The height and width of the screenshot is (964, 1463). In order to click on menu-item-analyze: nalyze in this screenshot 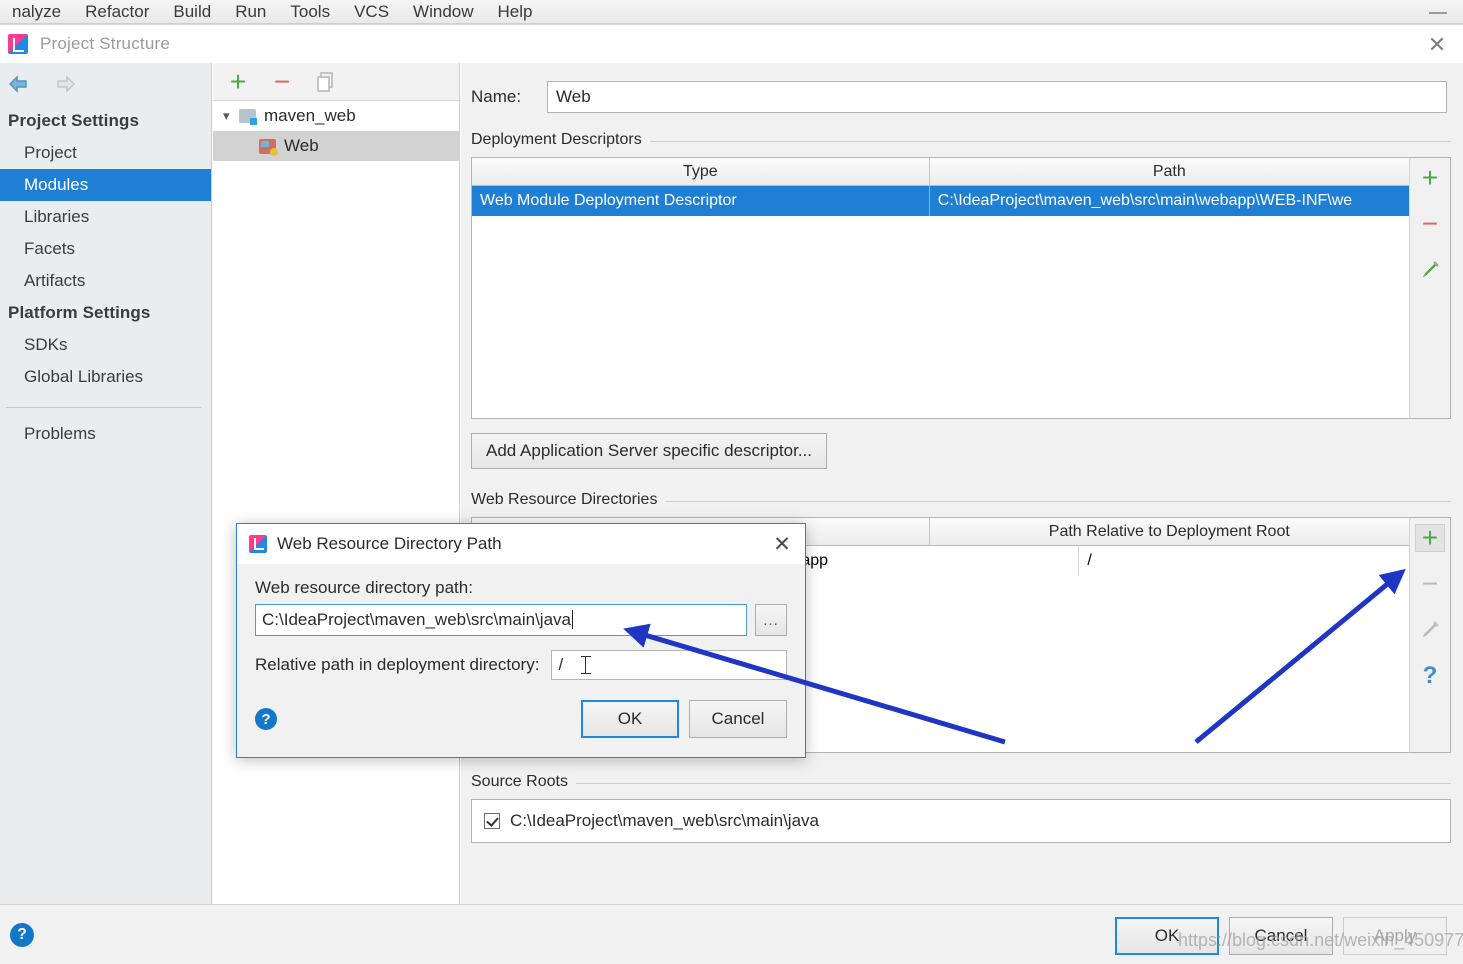, I will do `click(36, 12)`.